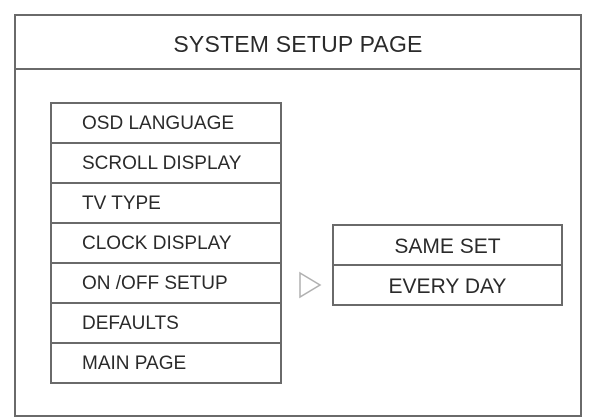 The height and width of the screenshot is (417, 597). I want to click on submenu-item-every-day: EVERY DAY, so click(447, 286).